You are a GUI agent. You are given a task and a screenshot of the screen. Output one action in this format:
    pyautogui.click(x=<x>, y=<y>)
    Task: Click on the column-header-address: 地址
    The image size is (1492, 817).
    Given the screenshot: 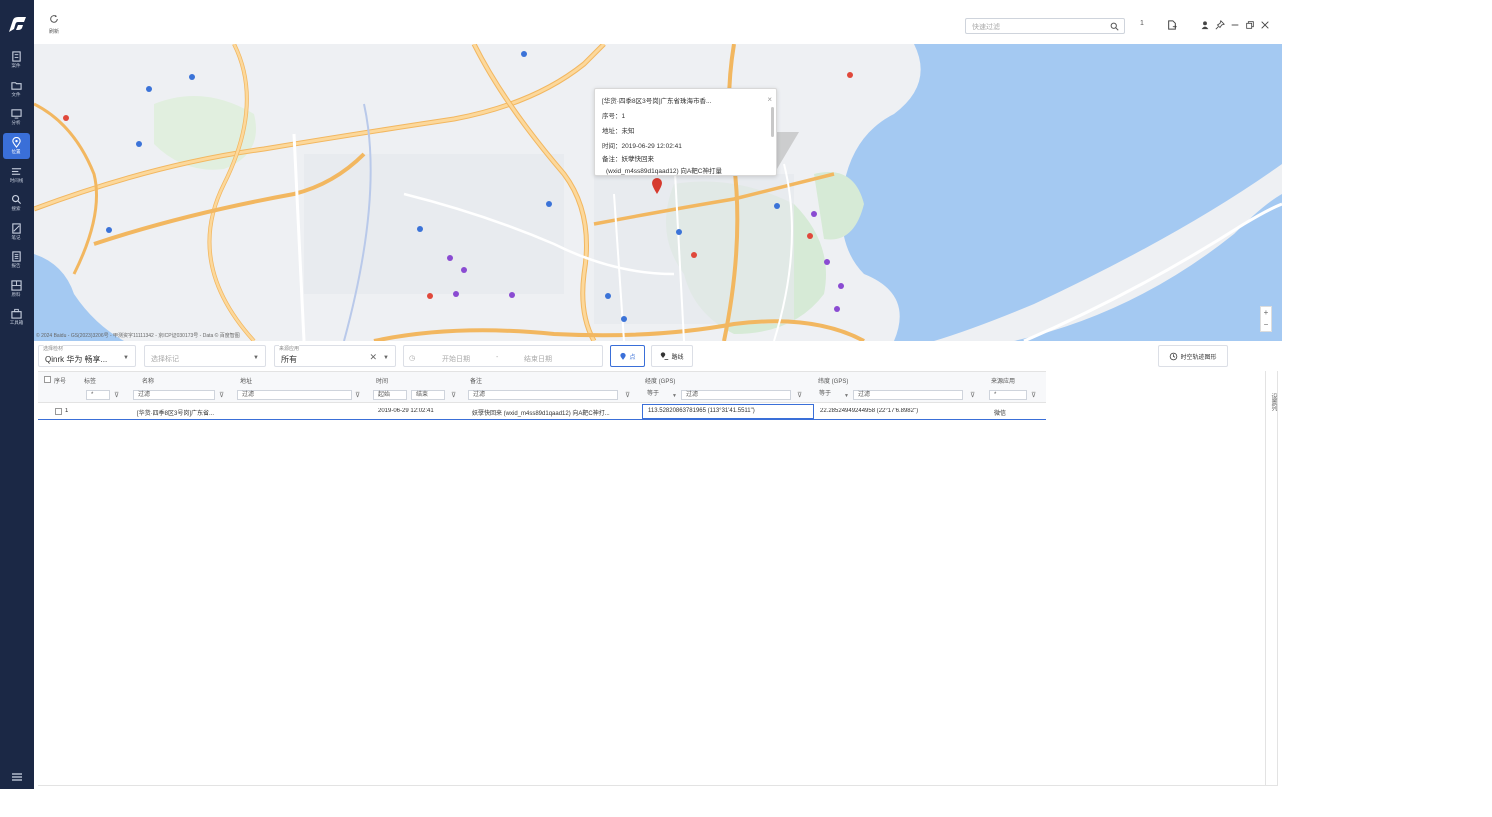 What is the action you would take?
    pyautogui.click(x=246, y=380)
    